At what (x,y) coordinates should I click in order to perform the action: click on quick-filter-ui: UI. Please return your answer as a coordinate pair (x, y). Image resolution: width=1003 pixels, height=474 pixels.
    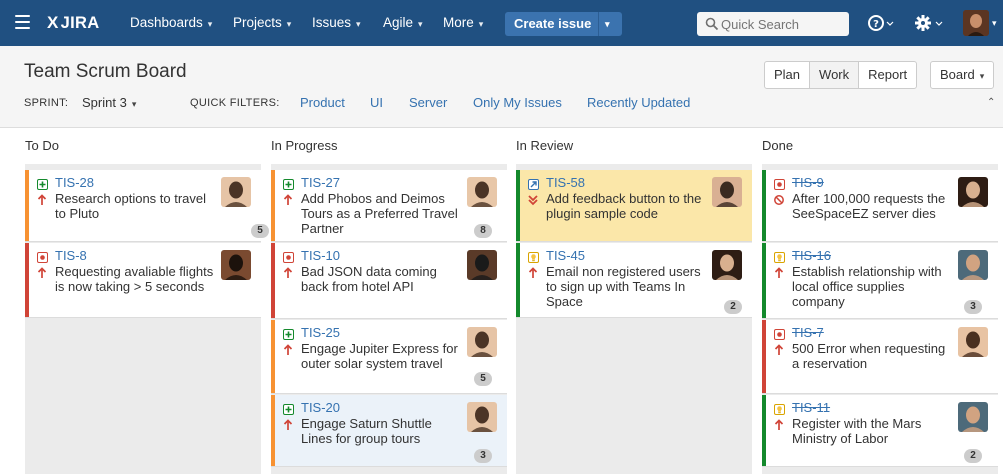
    Looking at the image, I should click on (376, 102).